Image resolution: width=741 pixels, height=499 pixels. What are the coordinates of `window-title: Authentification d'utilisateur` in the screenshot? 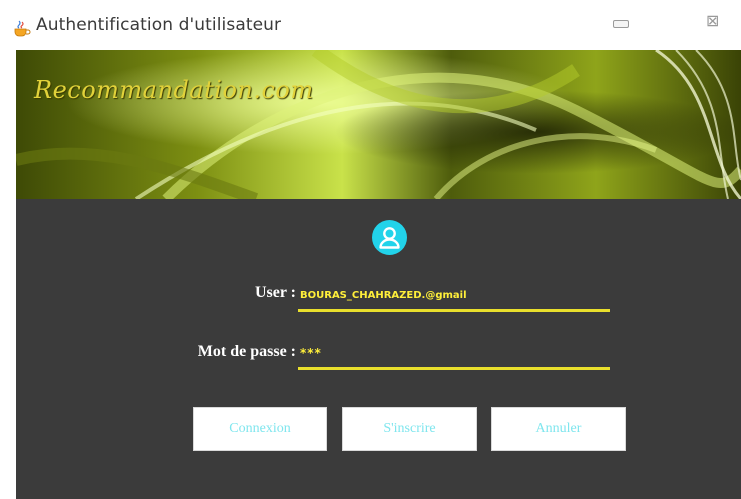 It's located at (159, 25).